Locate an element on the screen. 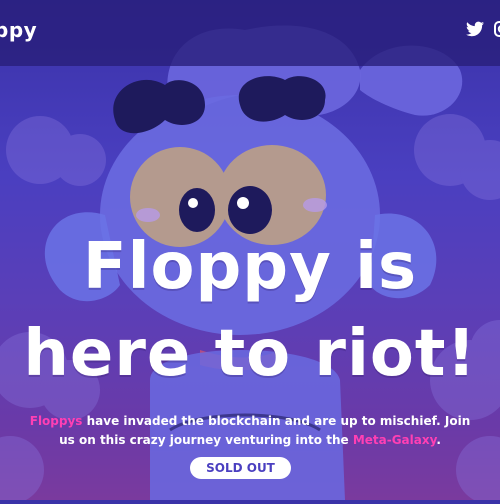  instagram-icon is located at coordinates (497, 29).